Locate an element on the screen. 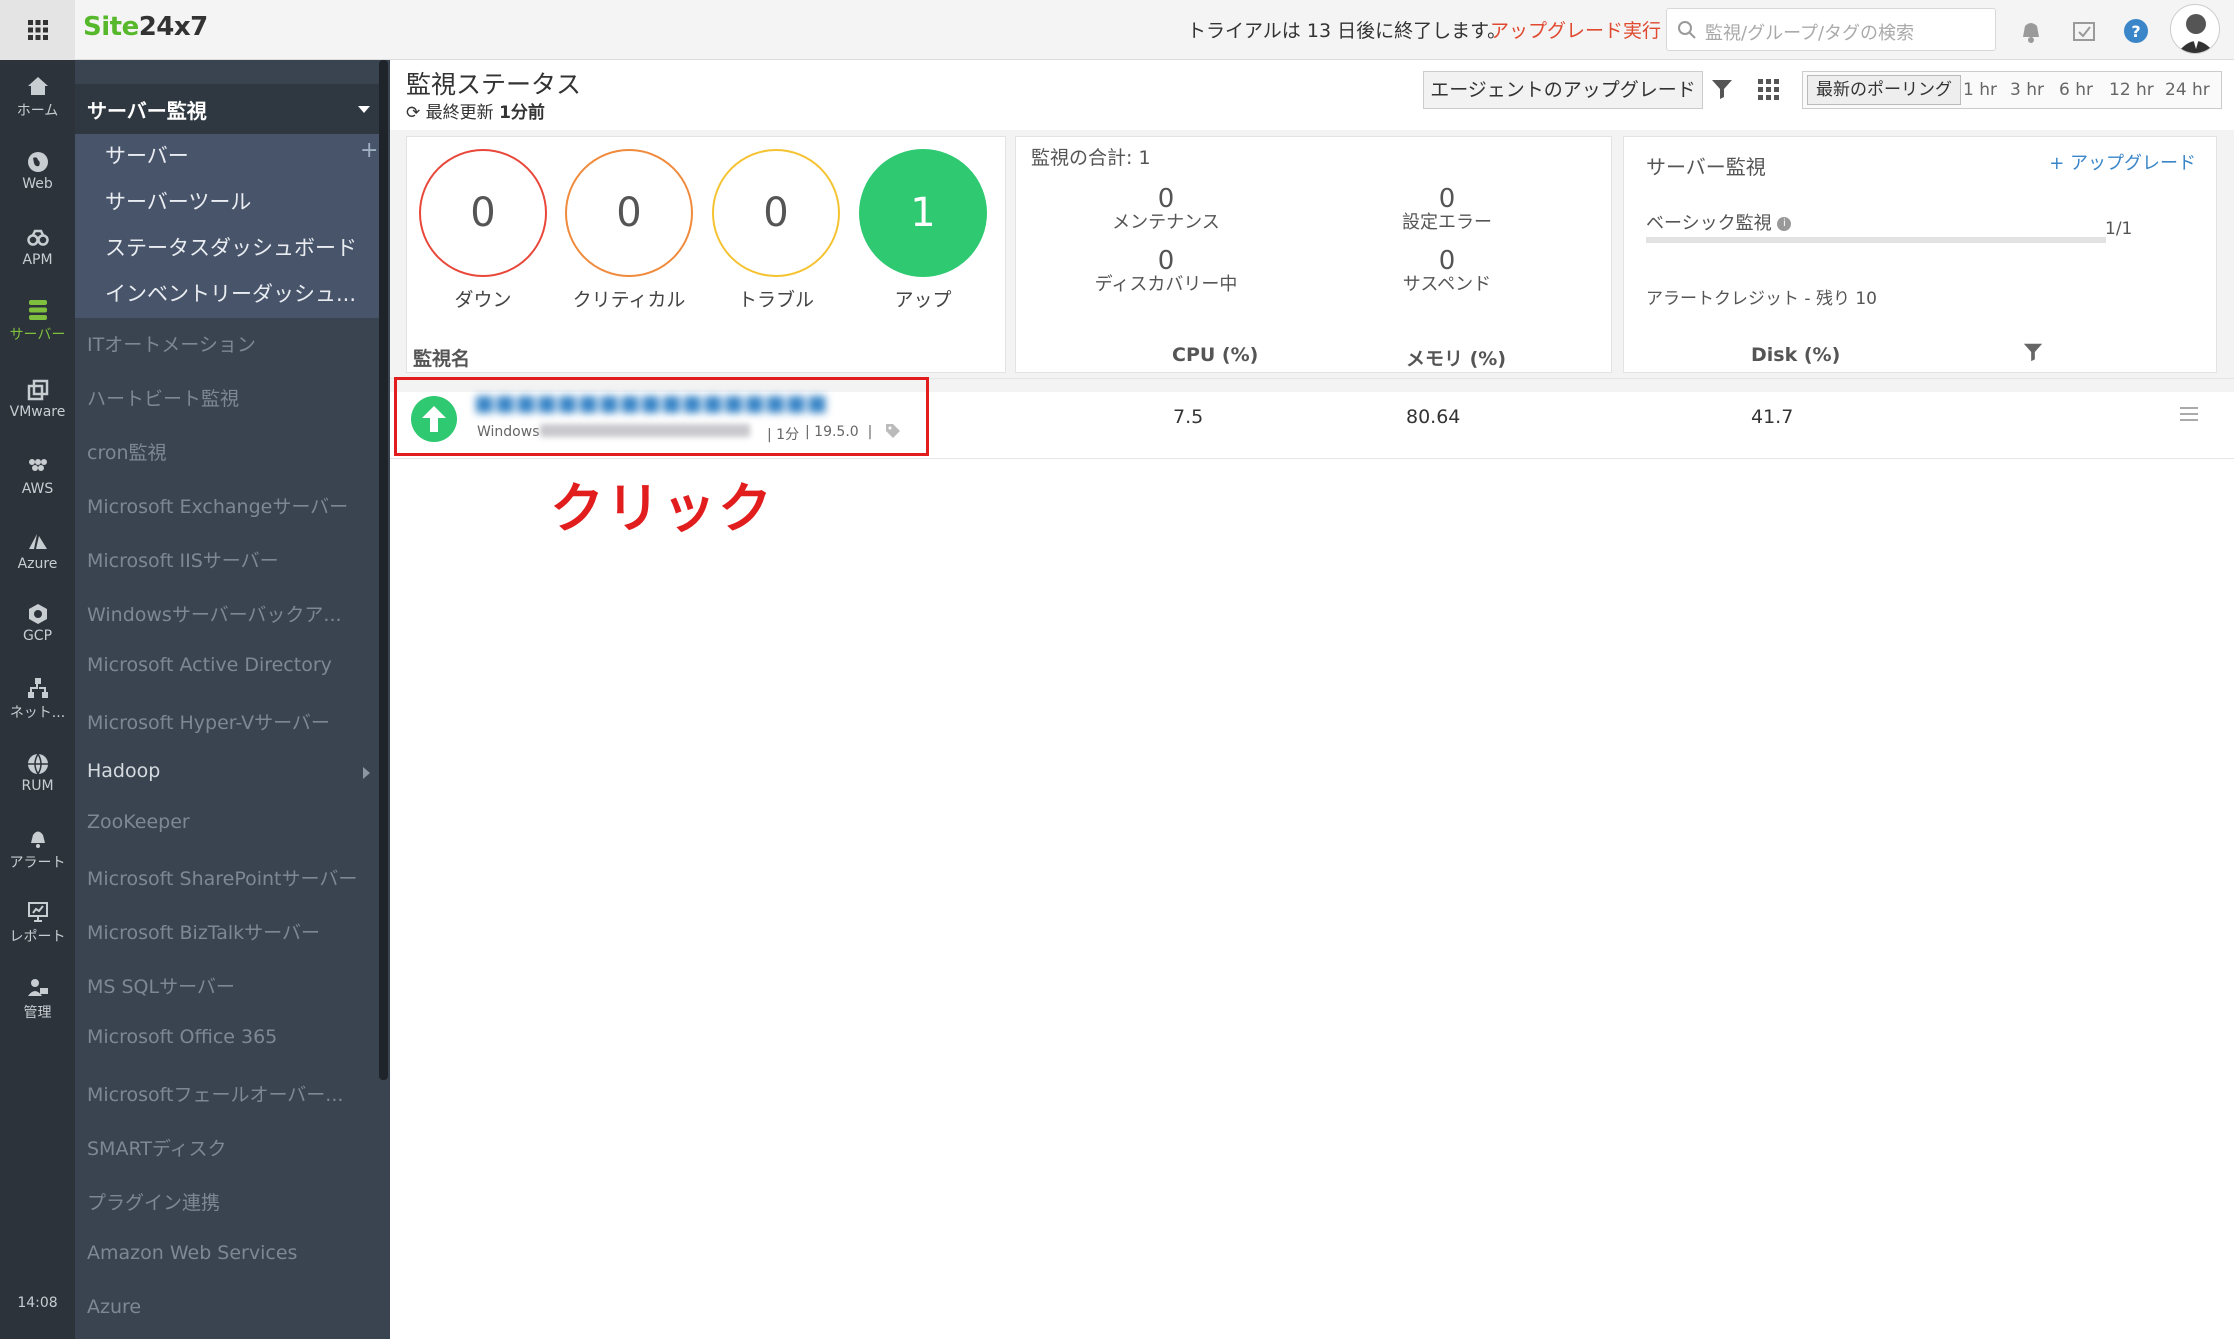 The width and height of the screenshot is (2234, 1339). nav-home: ホーム is located at coordinates (37, 97).